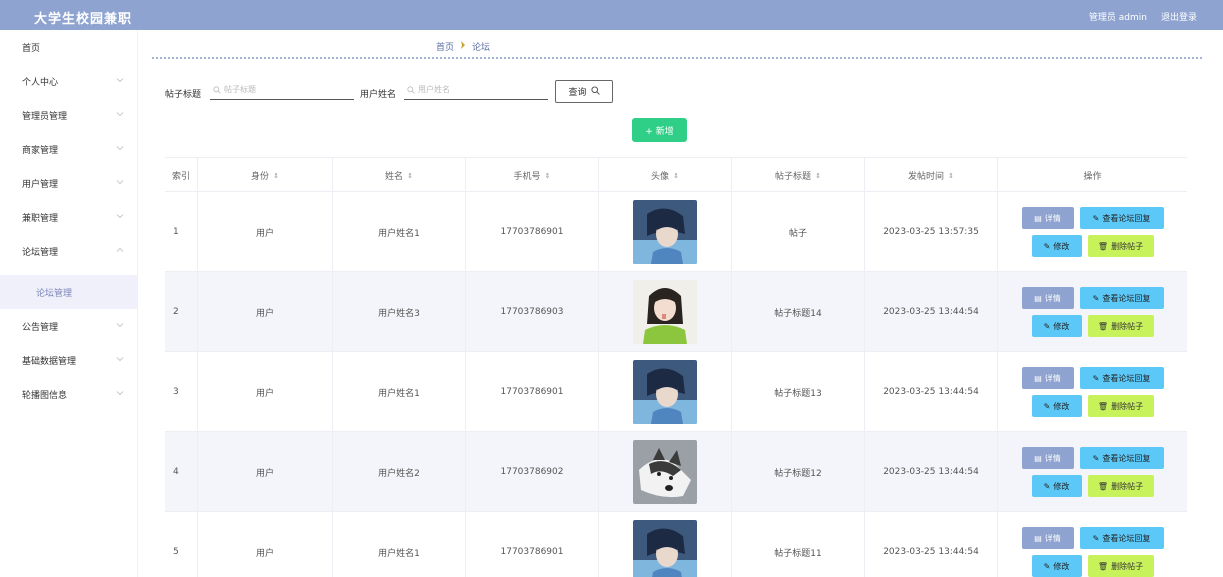 The width and height of the screenshot is (1223, 577). What do you see at coordinates (399, 312) in the screenshot?
I see `cell-name: 用户姓名3` at bounding box center [399, 312].